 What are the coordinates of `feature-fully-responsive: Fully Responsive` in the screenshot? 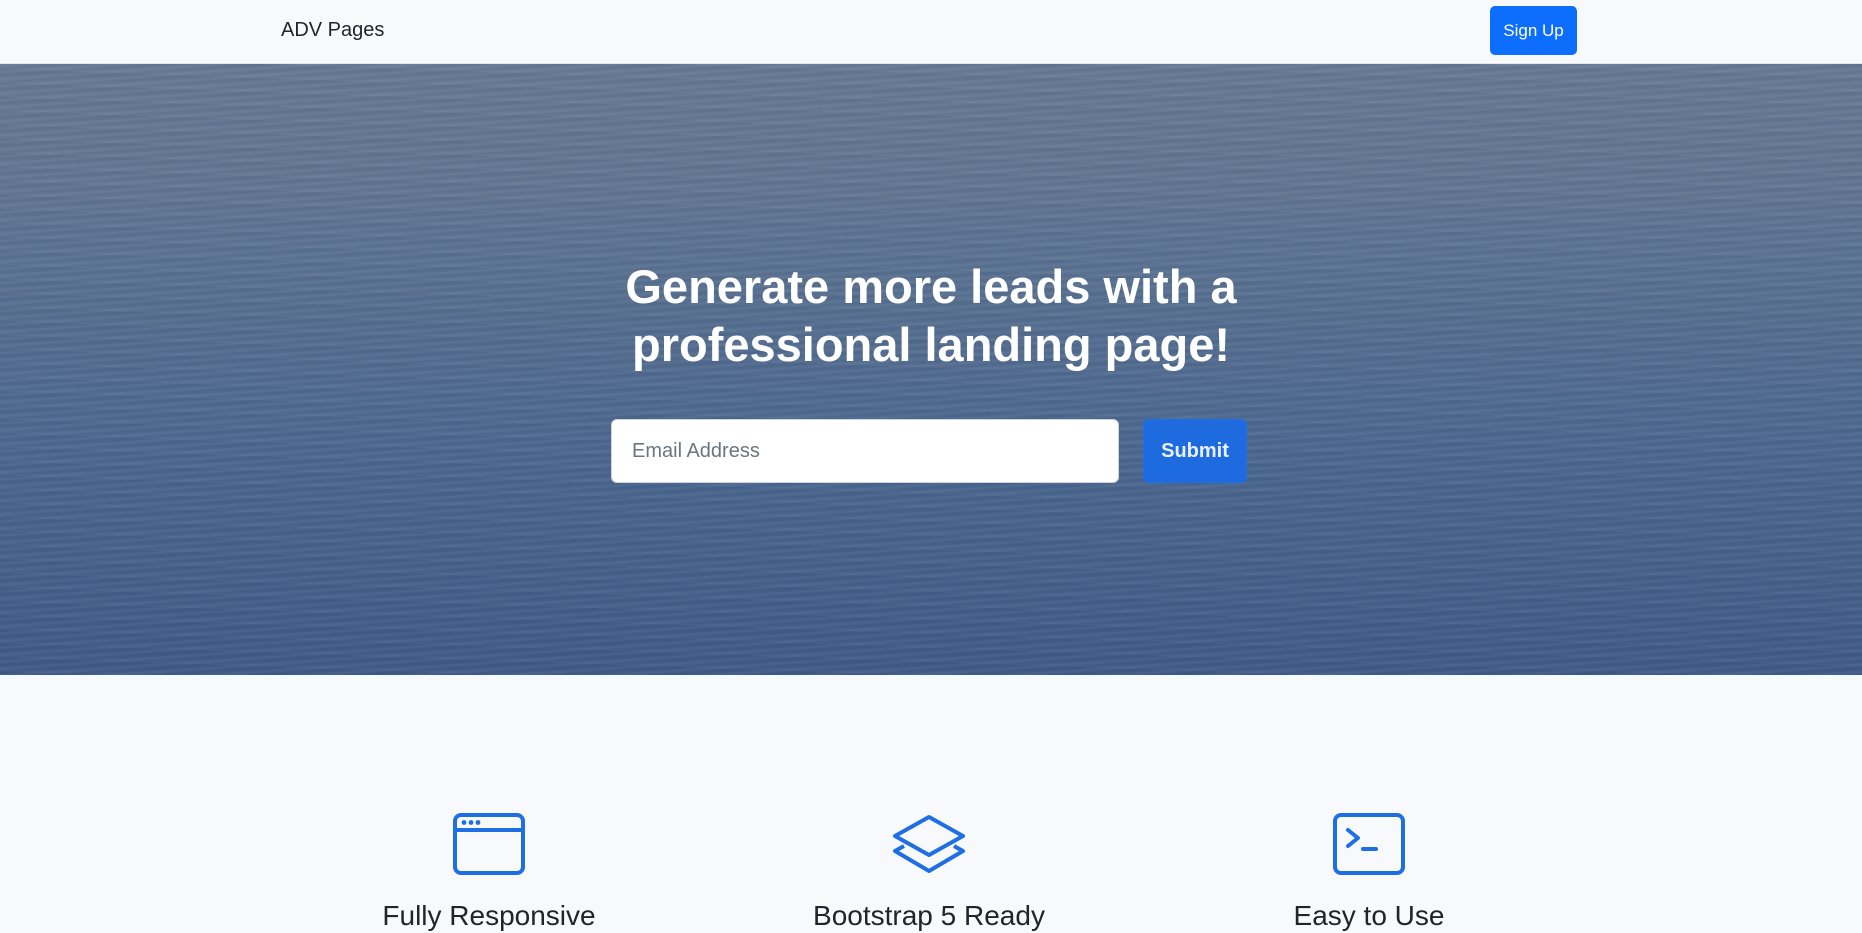 It's located at (489, 872).